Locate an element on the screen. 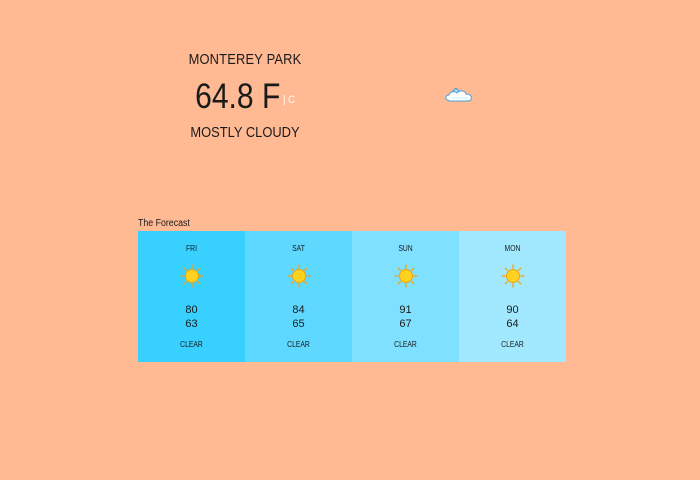  temperature-row: 64.8 F | C is located at coordinates (245, 97).